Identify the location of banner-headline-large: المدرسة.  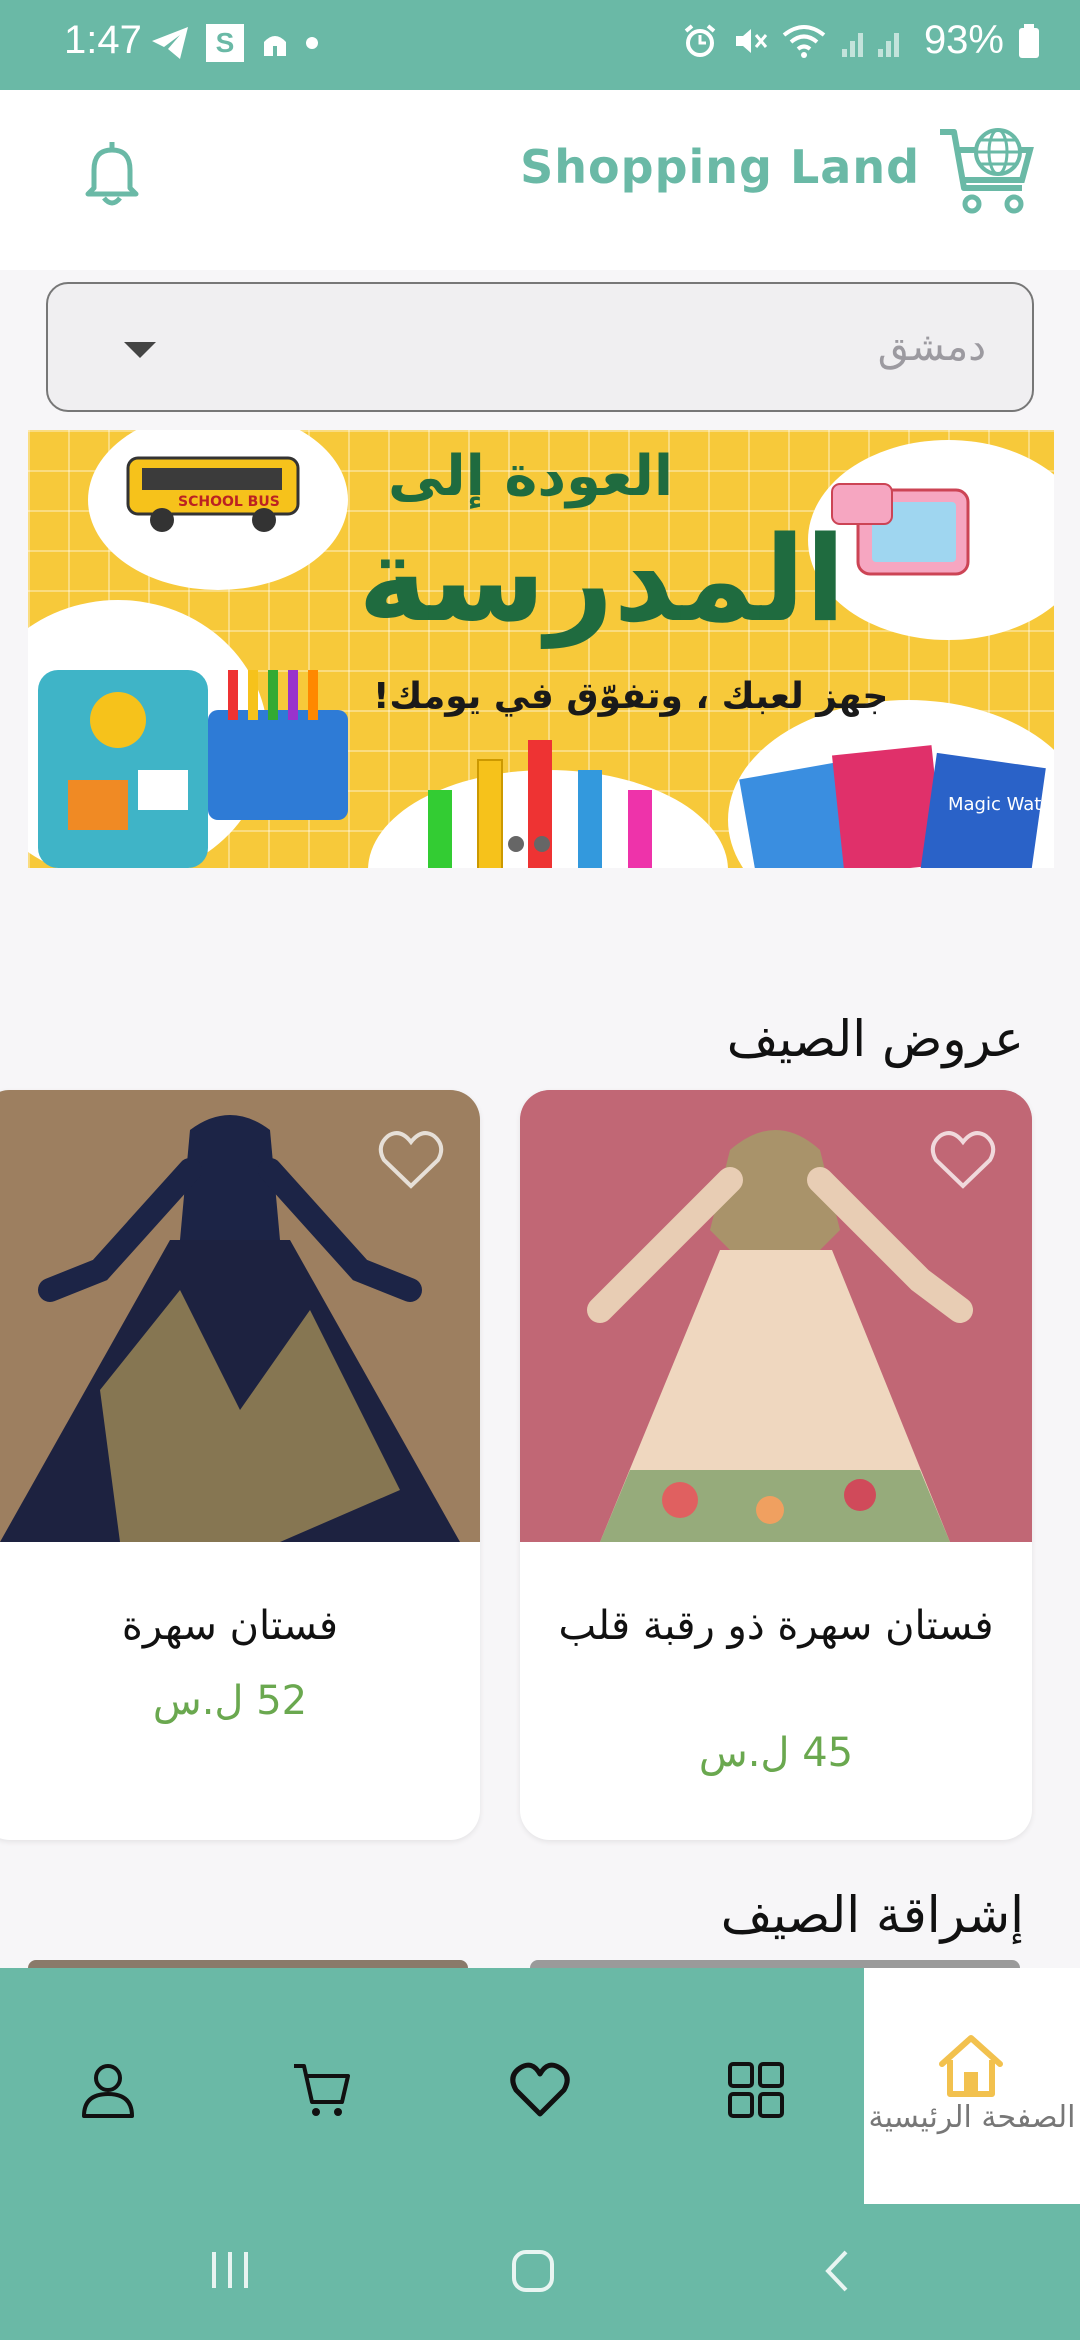
(602, 579).